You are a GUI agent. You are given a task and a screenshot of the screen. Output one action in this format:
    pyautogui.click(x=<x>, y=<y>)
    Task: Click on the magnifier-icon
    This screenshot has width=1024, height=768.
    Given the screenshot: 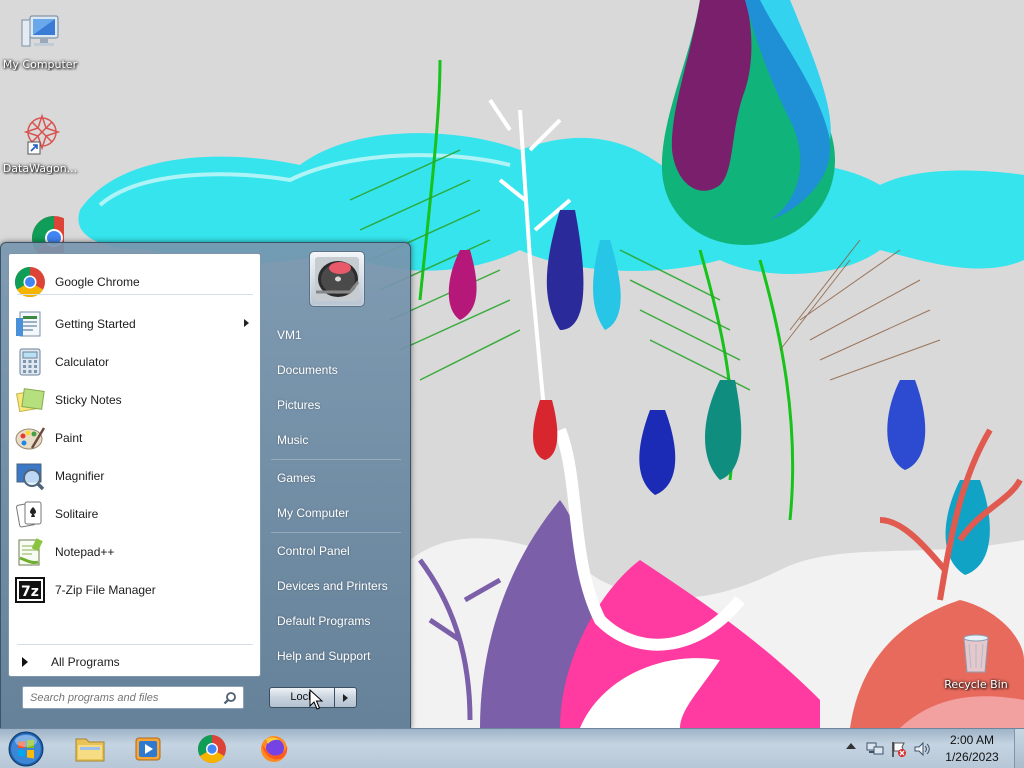 What is the action you would take?
    pyautogui.click(x=30, y=476)
    